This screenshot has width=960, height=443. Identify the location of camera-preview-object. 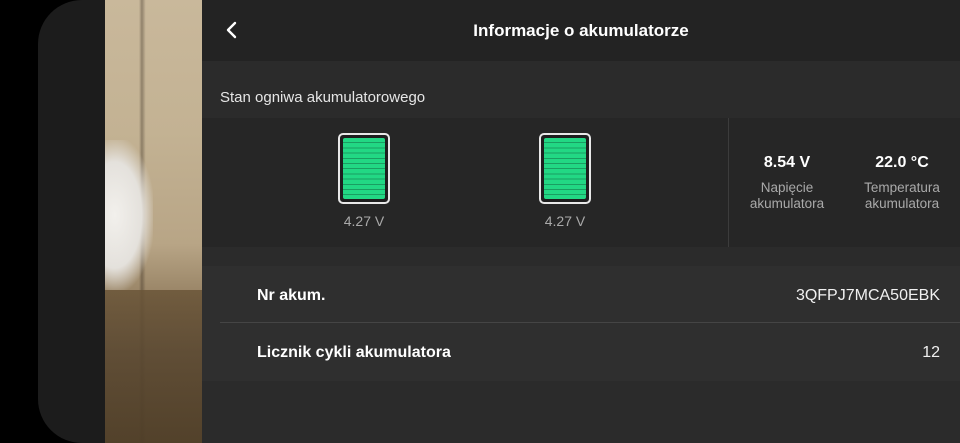
(129, 215).